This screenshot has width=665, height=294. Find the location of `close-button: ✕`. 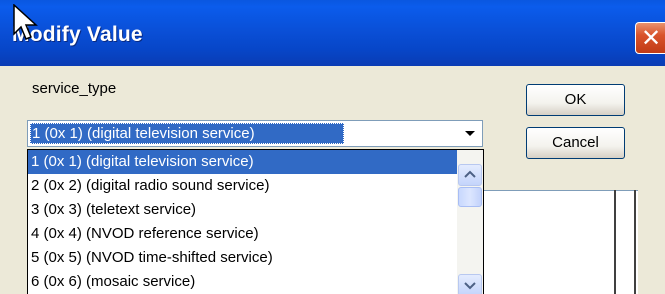

close-button: ✕ is located at coordinates (650, 38).